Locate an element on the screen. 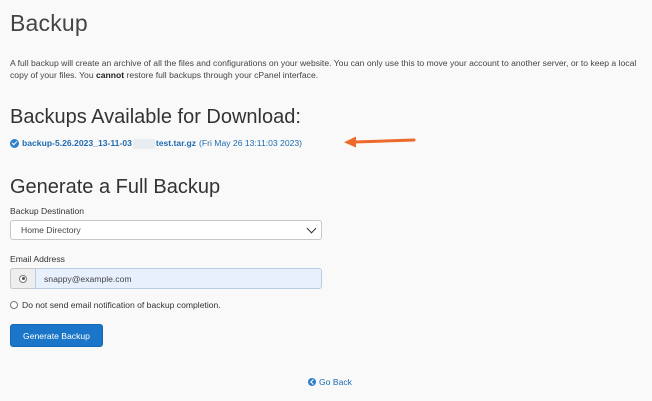 This screenshot has height=401, width=652. email-field is located at coordinates (178, 278).